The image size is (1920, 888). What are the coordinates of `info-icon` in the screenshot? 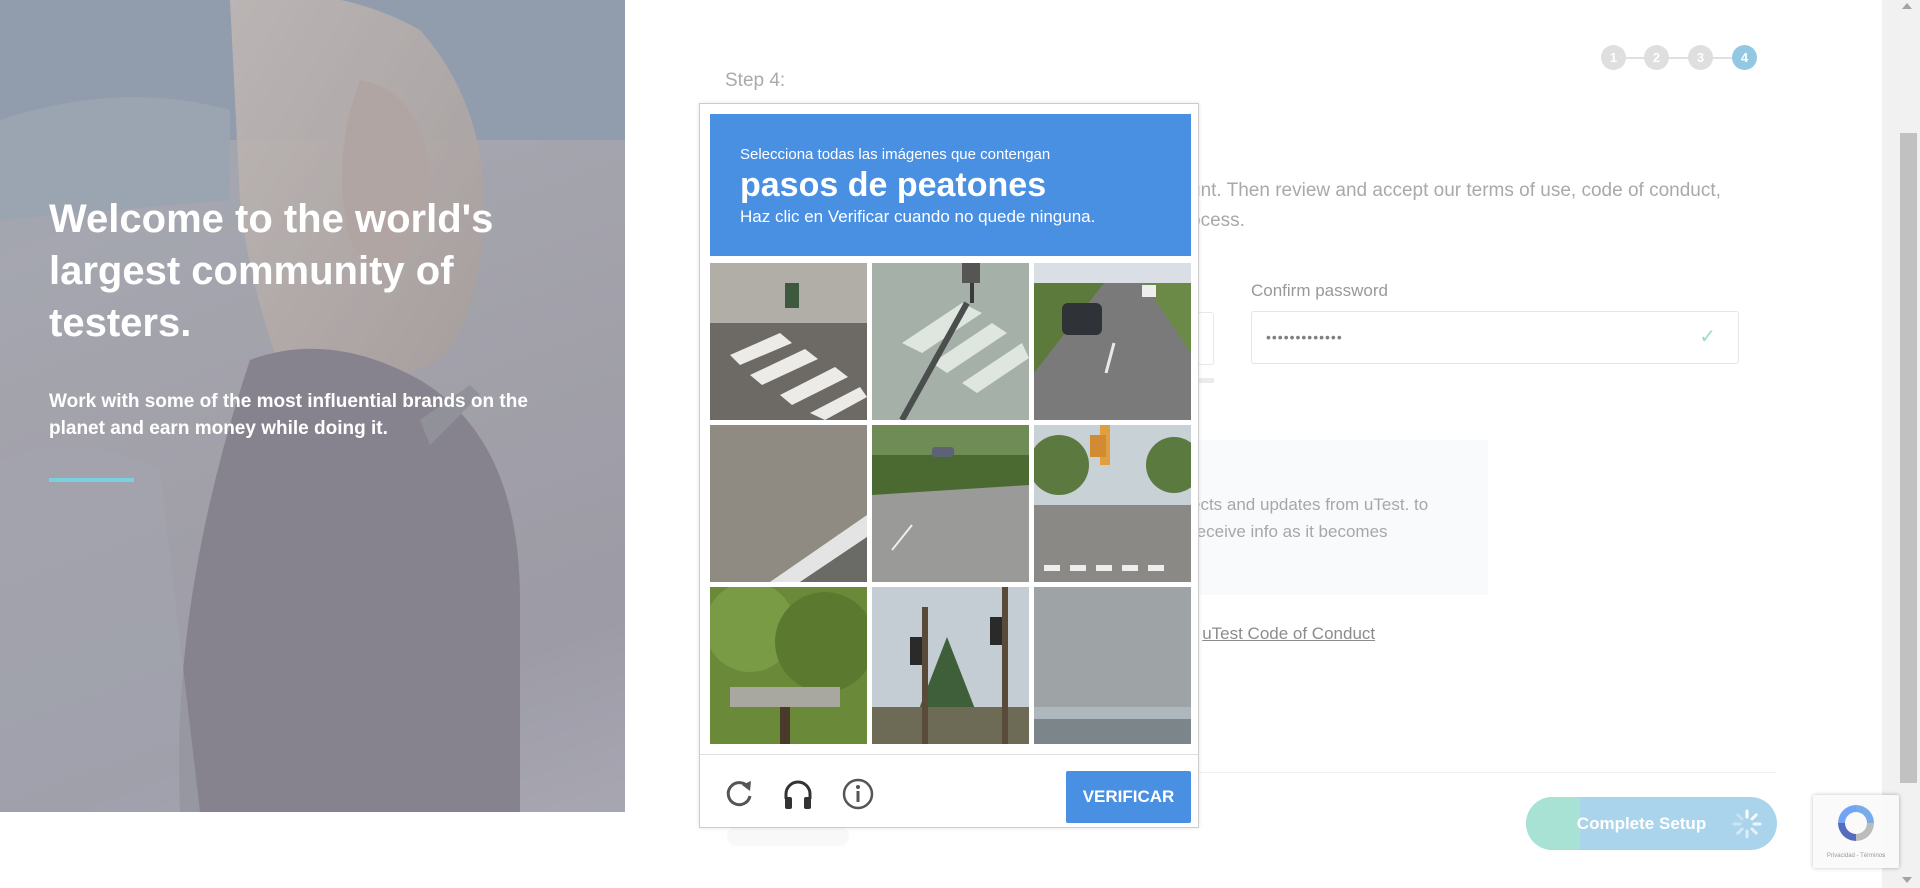 It's located at (858, 794).